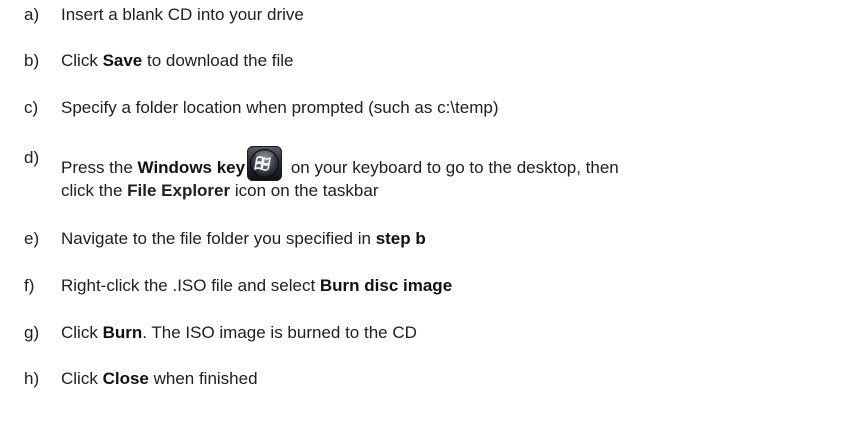 The image size is (864, 437). I want to click on step-text: Insert a blank CD into your drive, so click(462, 15).